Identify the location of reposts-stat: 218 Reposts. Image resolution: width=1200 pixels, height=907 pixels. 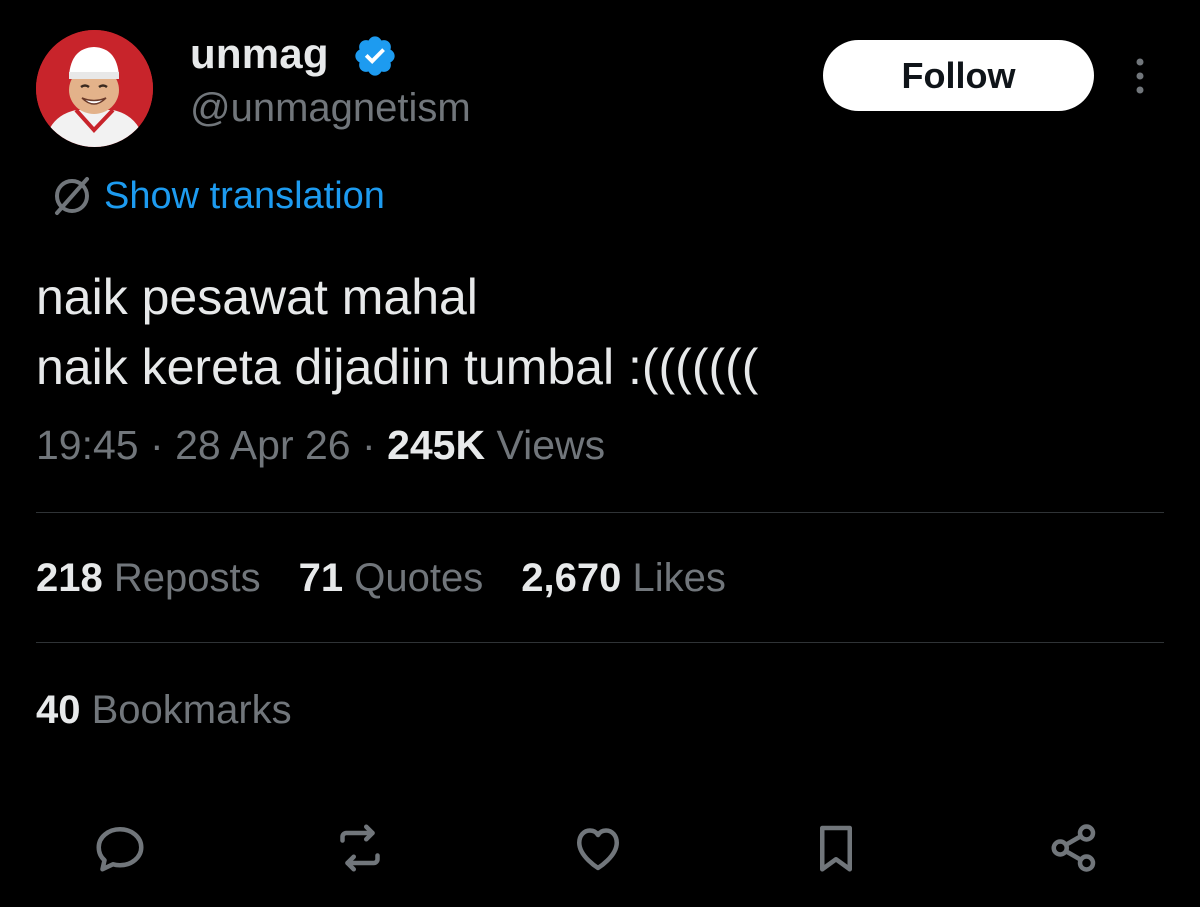
(148, 578).